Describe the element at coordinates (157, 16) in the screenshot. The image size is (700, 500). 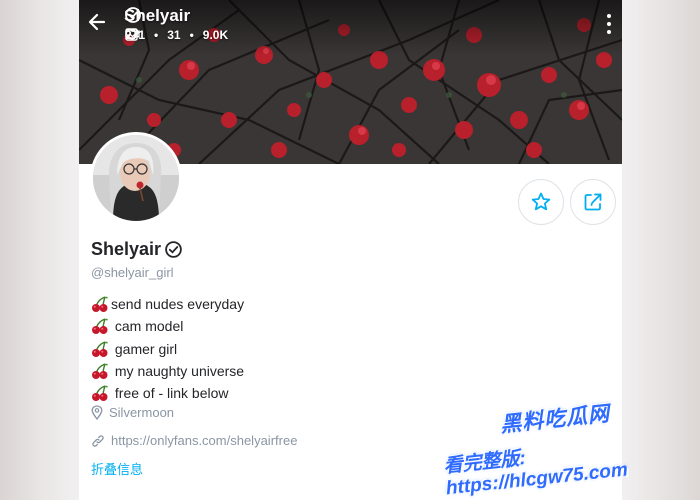
I see `header-title: Shelyair` at that location.